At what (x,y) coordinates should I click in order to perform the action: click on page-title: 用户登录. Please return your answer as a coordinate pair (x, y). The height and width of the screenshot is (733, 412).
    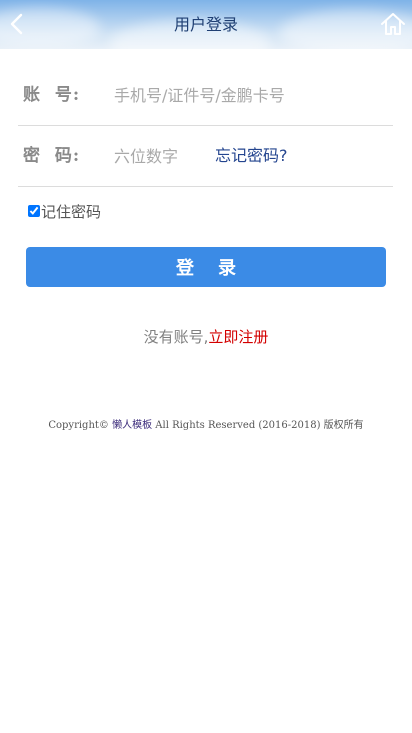
    Looking at the image, I should click on (205, 24).